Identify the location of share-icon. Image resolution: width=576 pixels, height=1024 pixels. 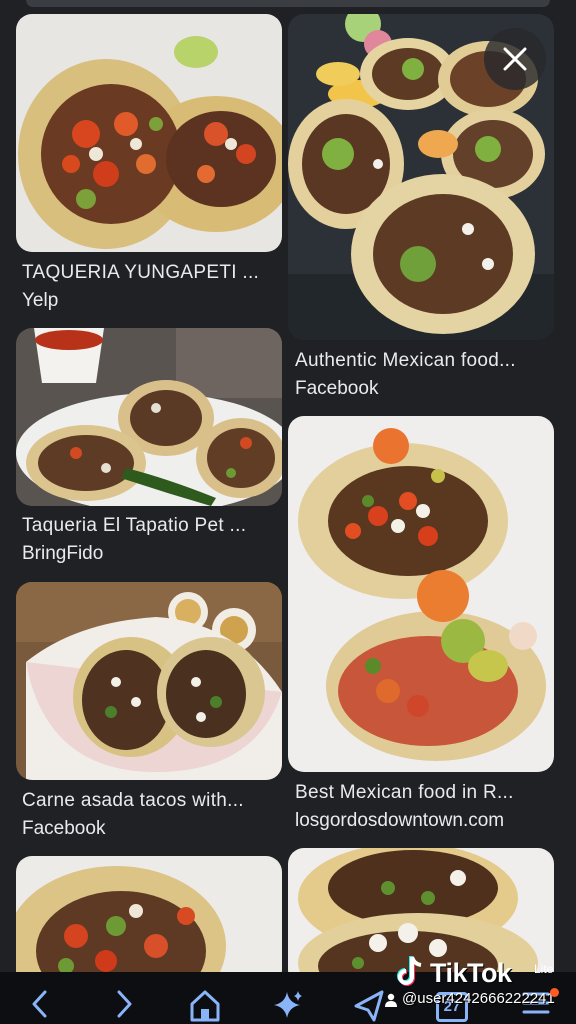
(369, 1005).